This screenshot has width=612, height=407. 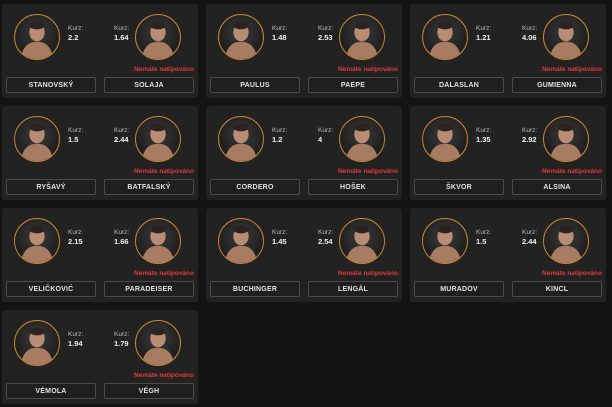 I want to click on pick-left-fighter-button: ŠKVOR, so click(x=459, y=187).